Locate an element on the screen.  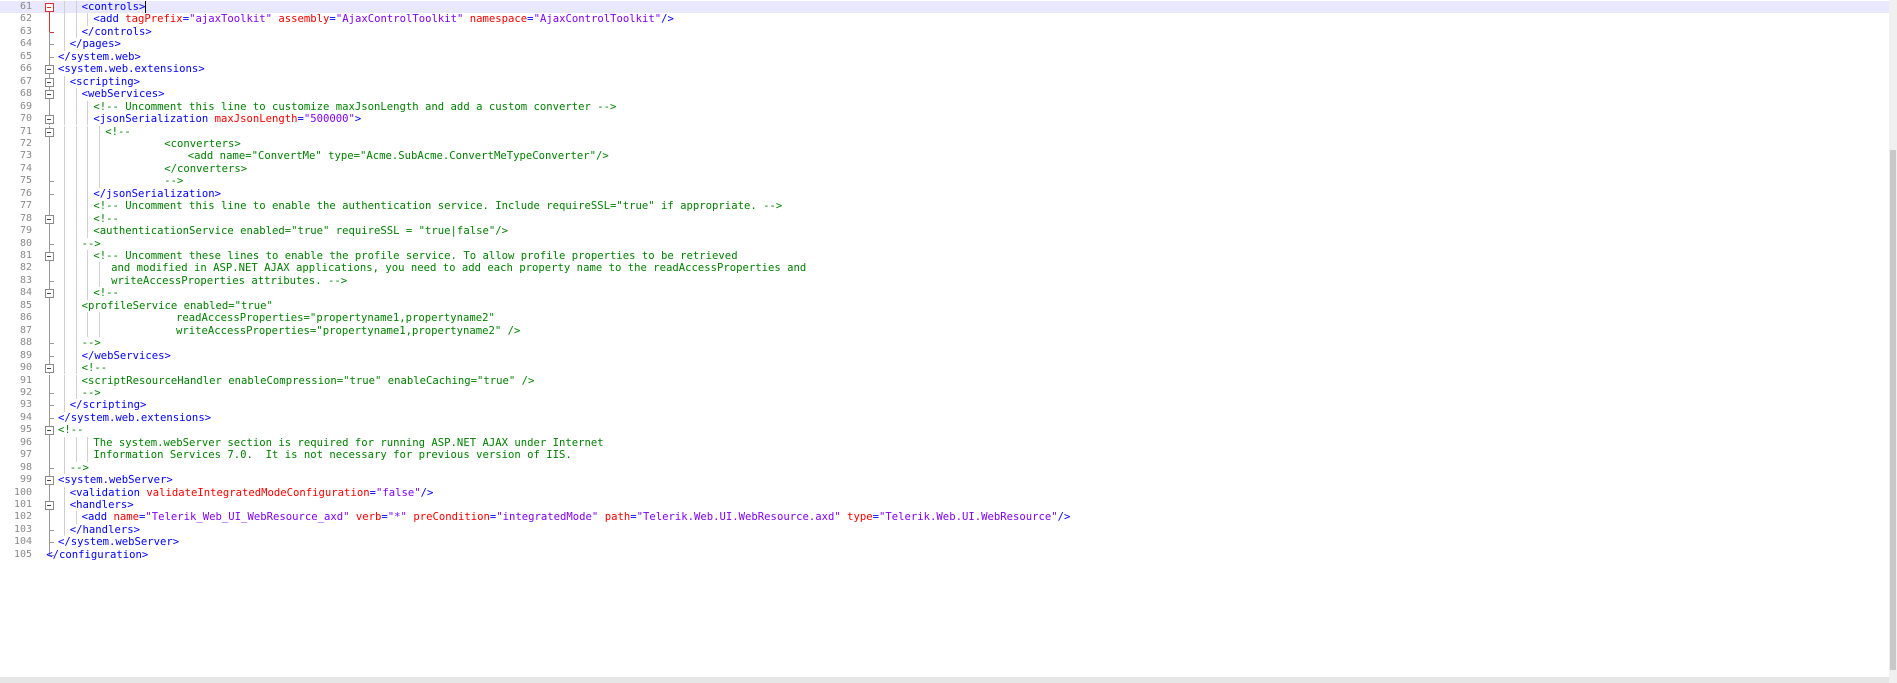
code-line: 104 </system.webServer> is located at coordinates (944, 542).